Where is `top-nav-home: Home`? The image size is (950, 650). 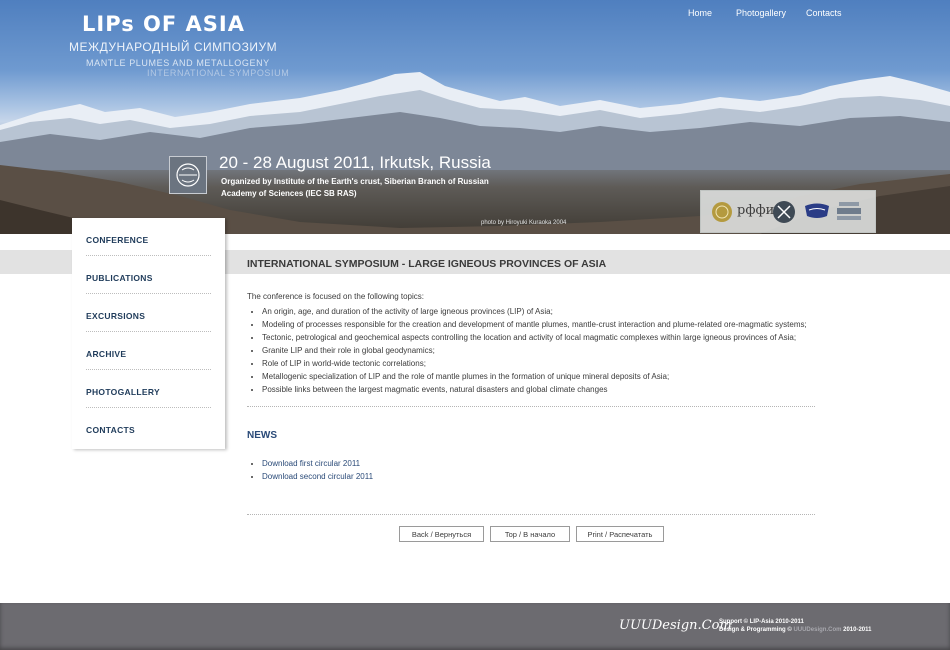 top-nav-home: Home is located at coordinates (712, 13).